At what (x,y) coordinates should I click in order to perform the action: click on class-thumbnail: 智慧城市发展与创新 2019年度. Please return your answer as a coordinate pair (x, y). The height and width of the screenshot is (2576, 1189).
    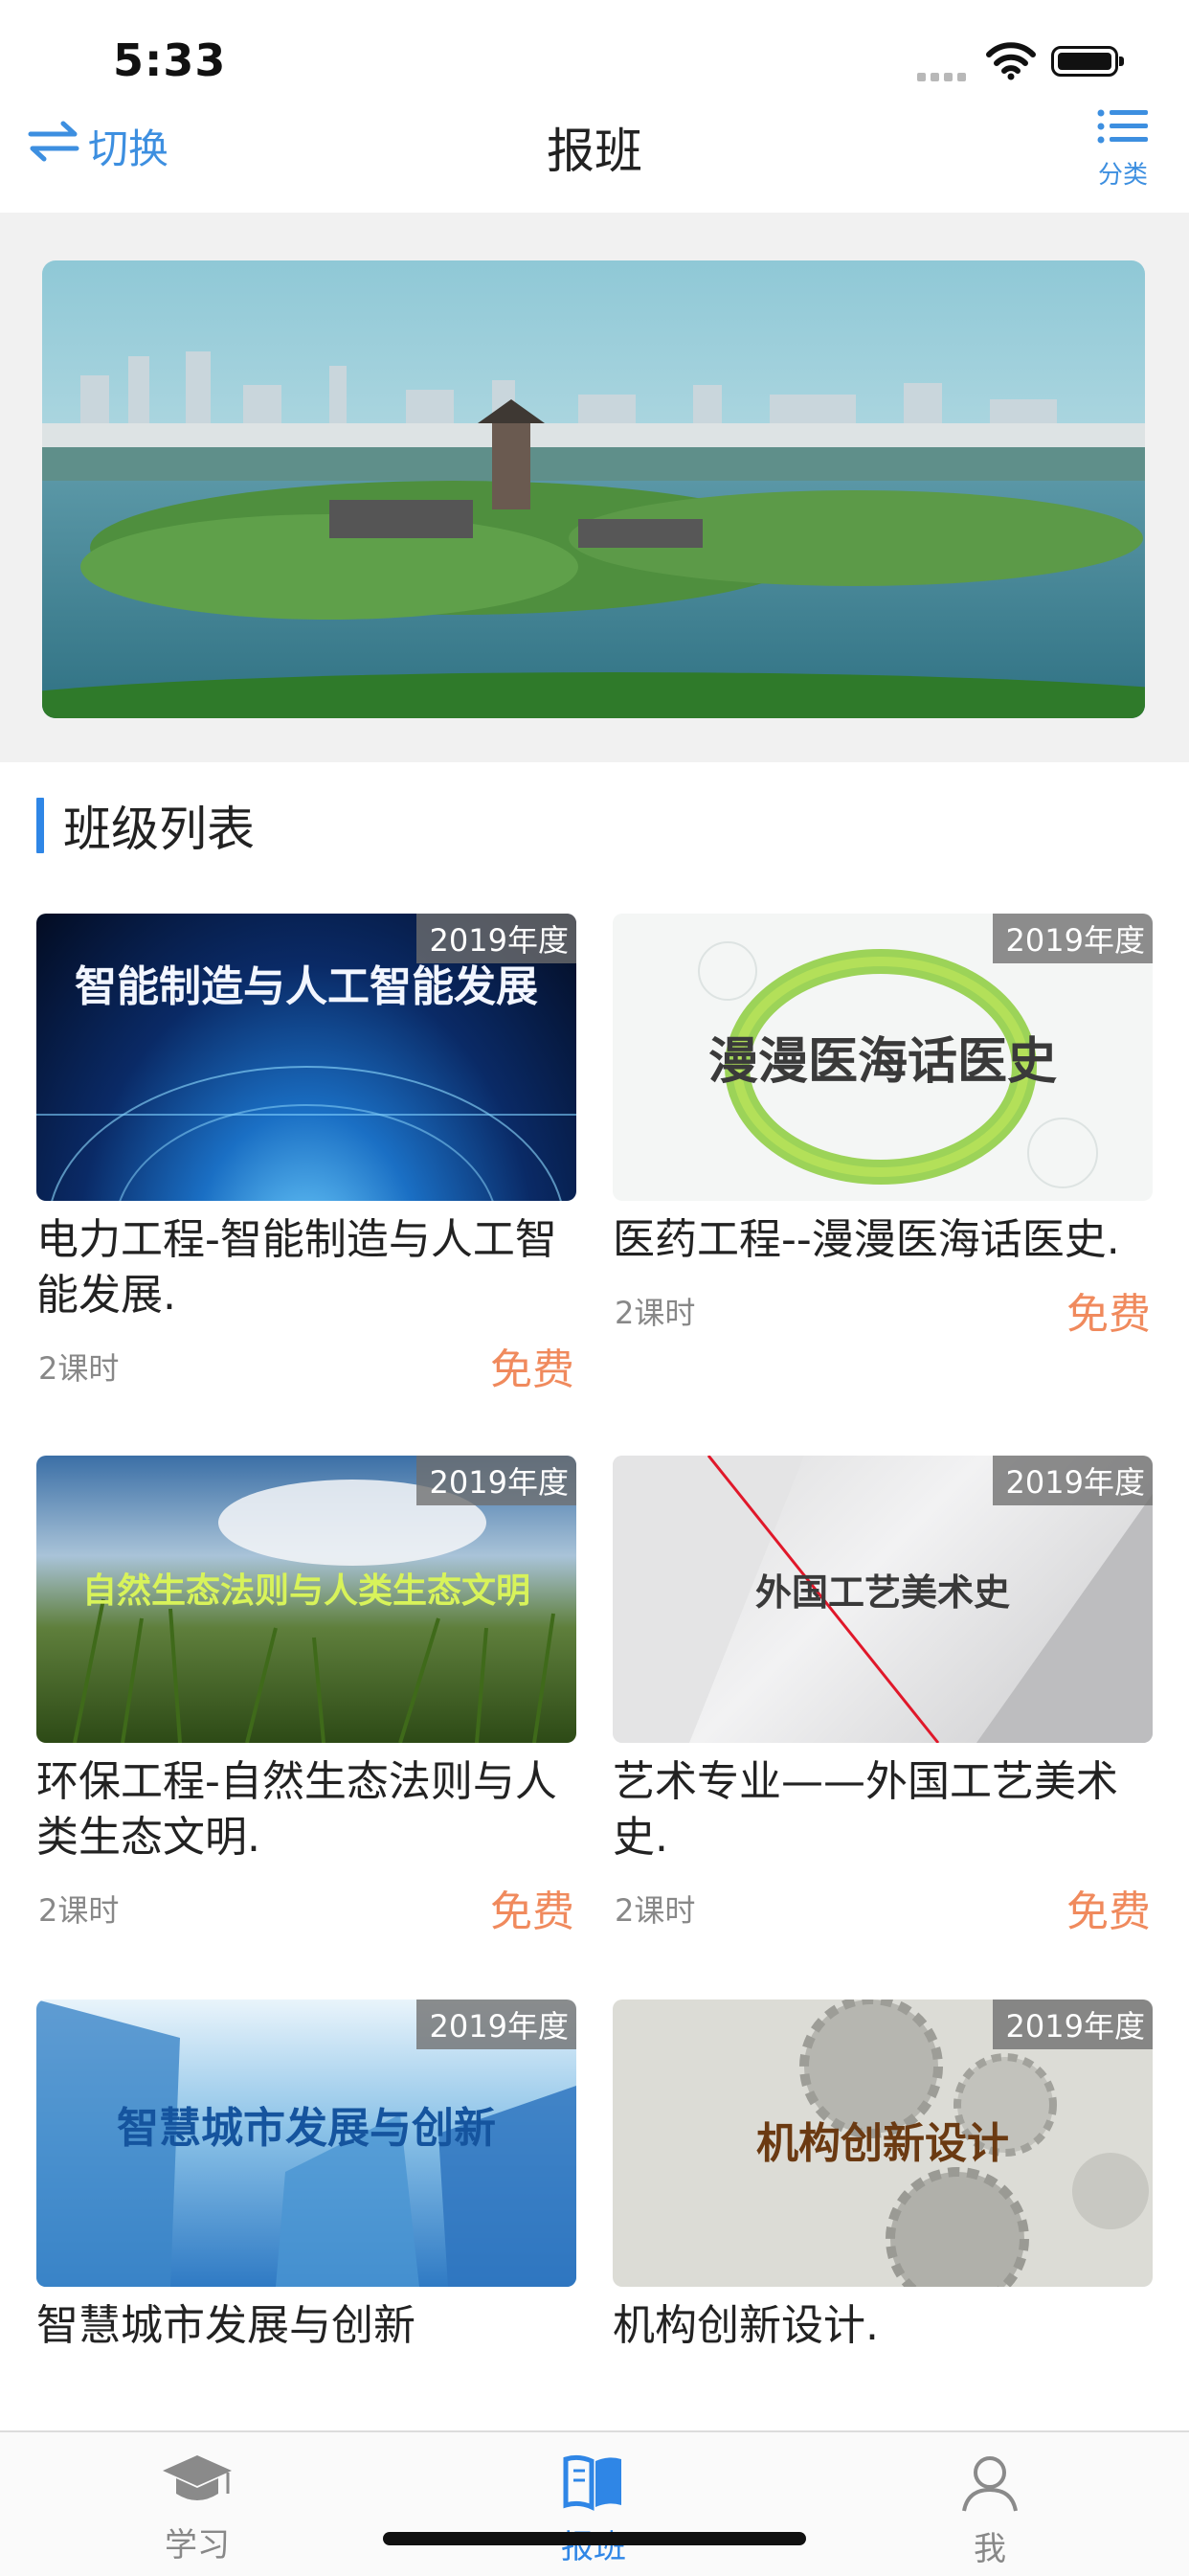
    Looking at the image, I should click on (306, 2143).